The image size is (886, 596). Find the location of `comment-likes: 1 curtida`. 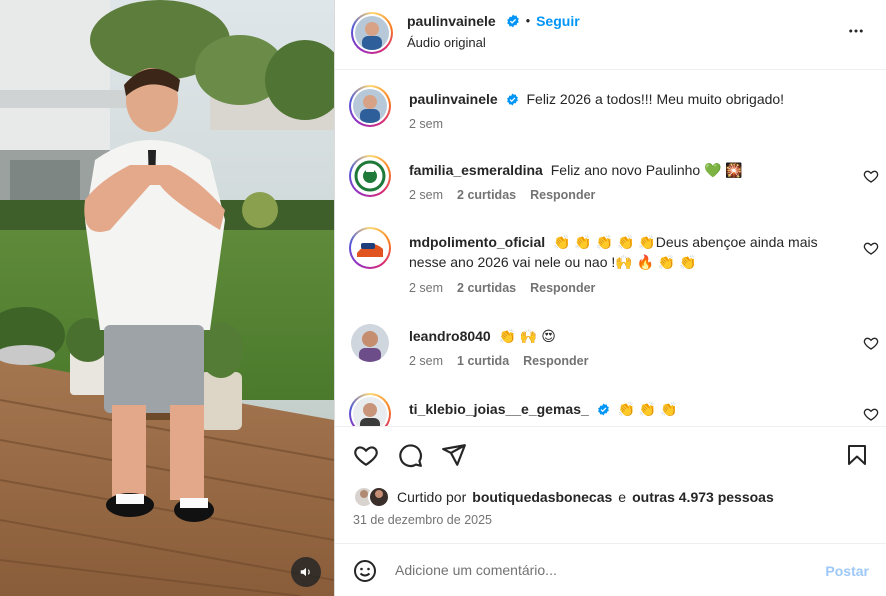

comment-likes: 1 curtida is located at coordinates (483, 361).